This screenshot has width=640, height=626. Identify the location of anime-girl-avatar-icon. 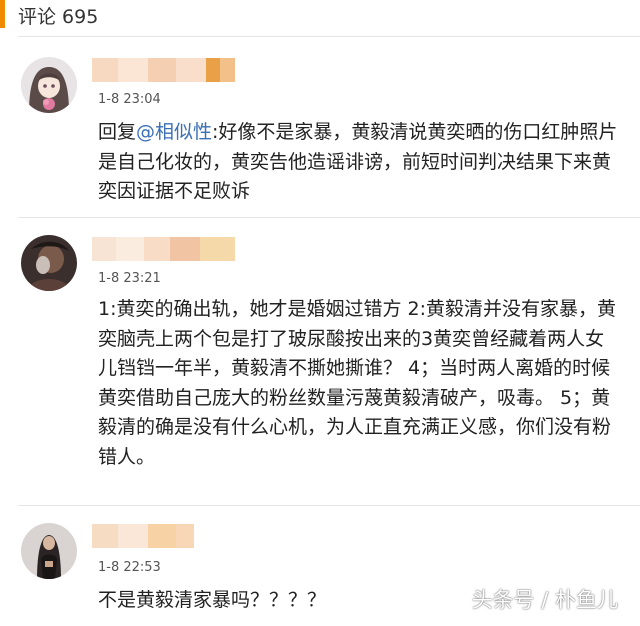
(49, 85).